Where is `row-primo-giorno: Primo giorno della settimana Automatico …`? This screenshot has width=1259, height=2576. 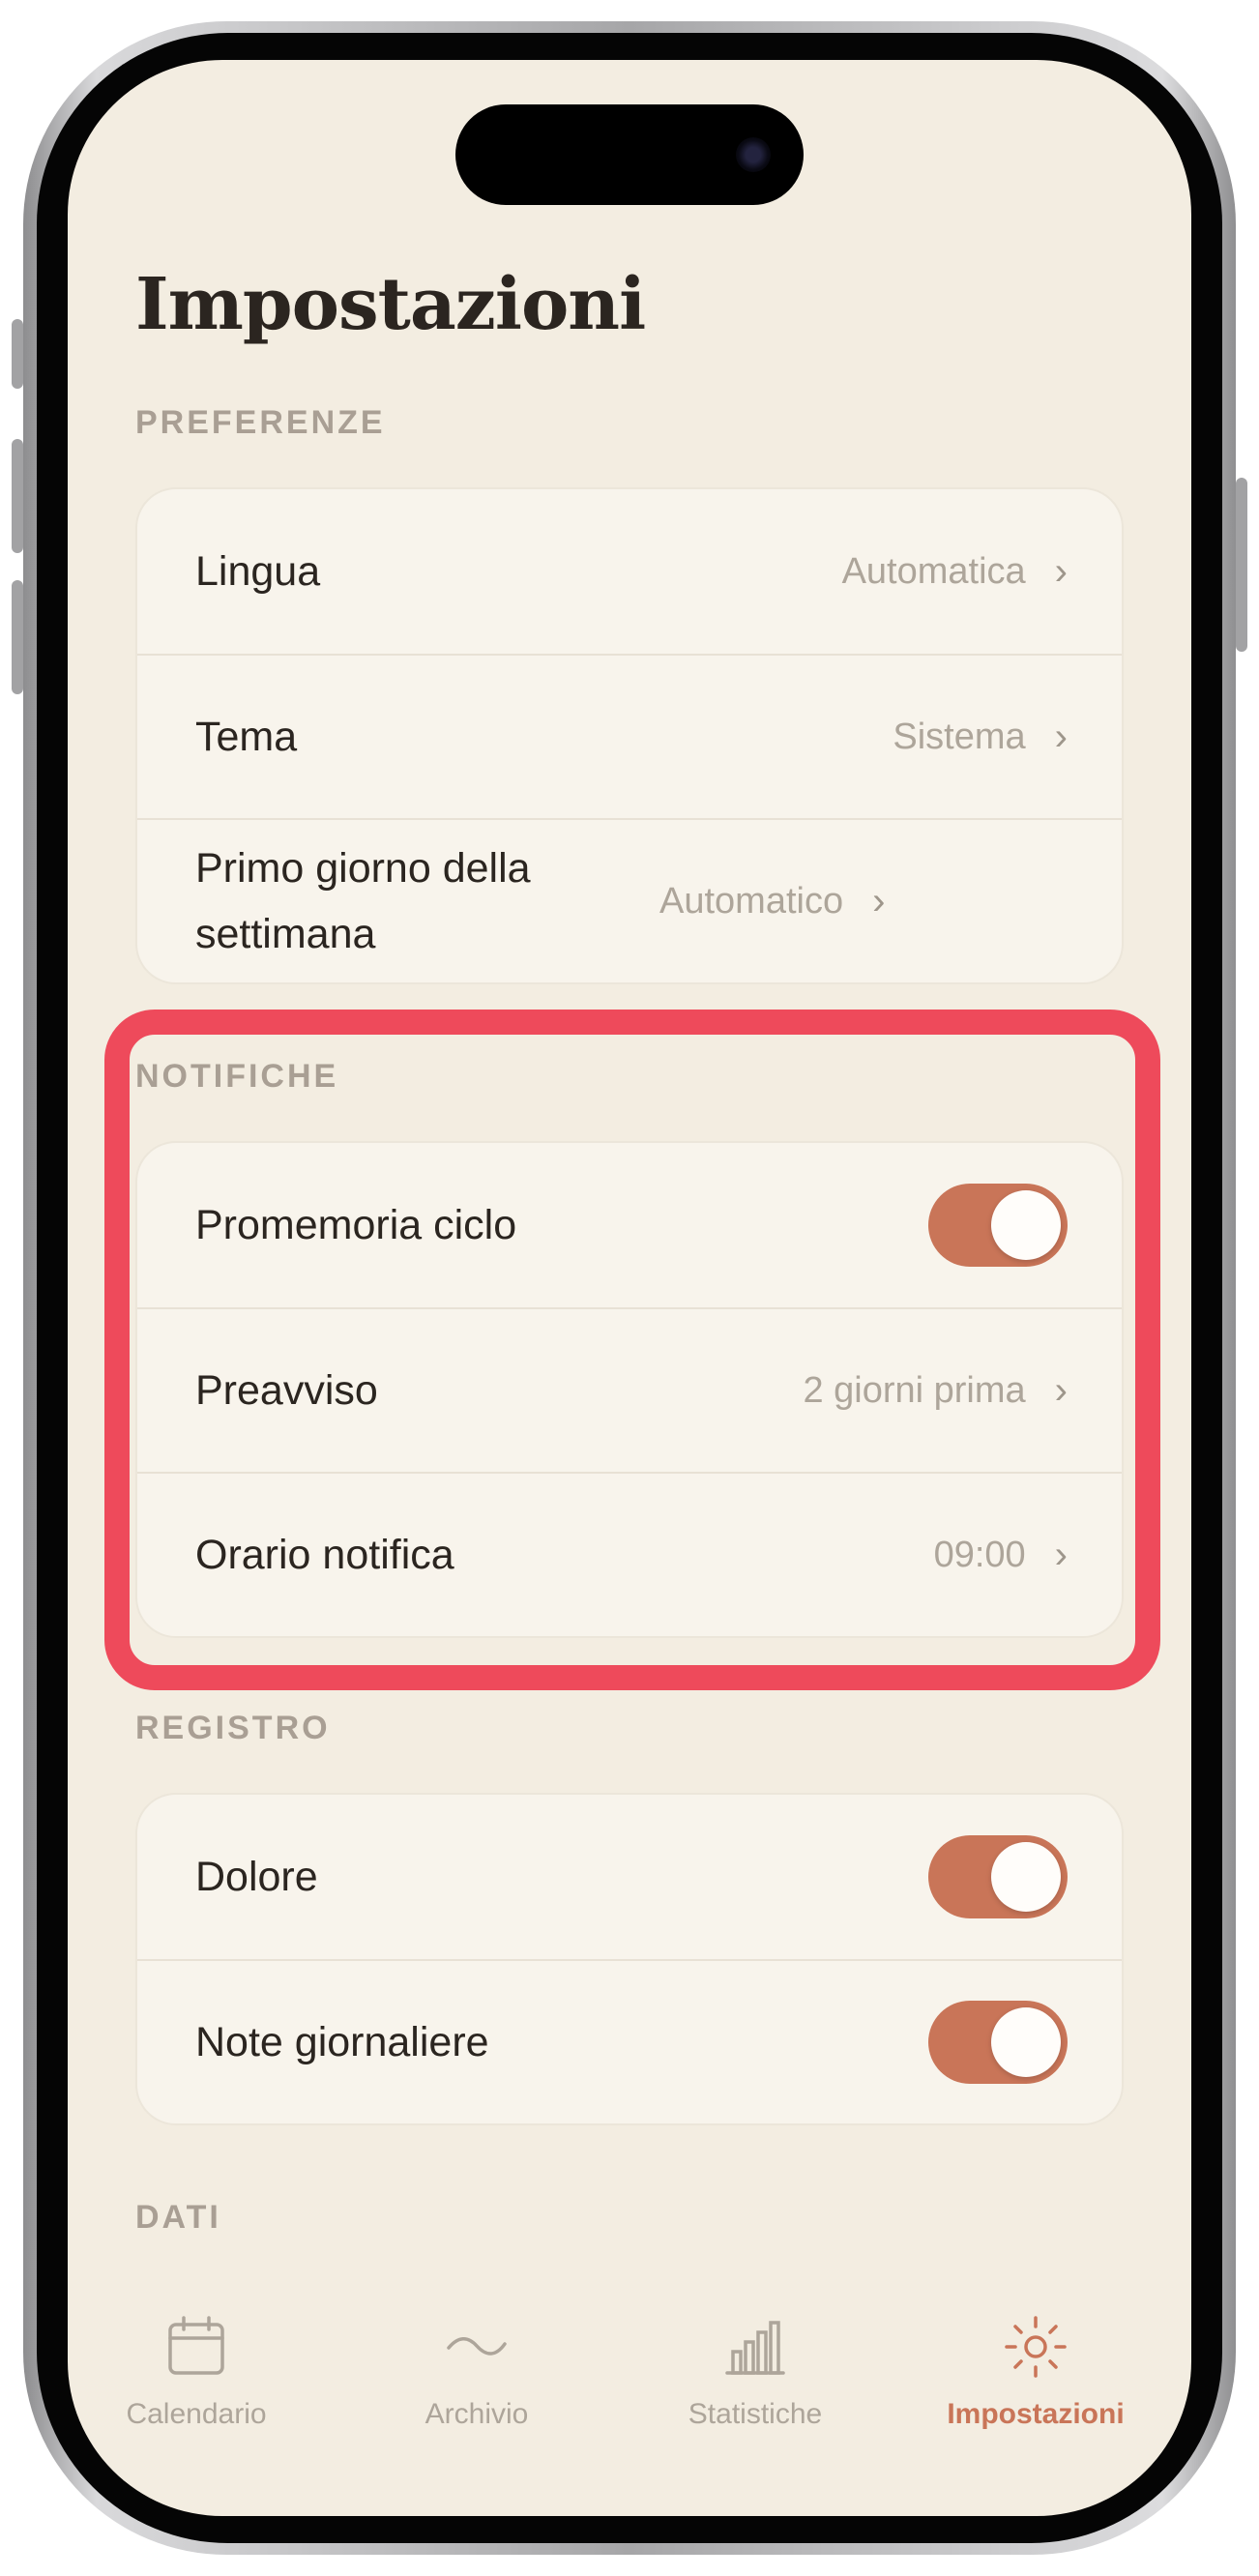
row-primo-giorno: Primo giorno della settimana Automatico … is located at coordinates (629, 900).